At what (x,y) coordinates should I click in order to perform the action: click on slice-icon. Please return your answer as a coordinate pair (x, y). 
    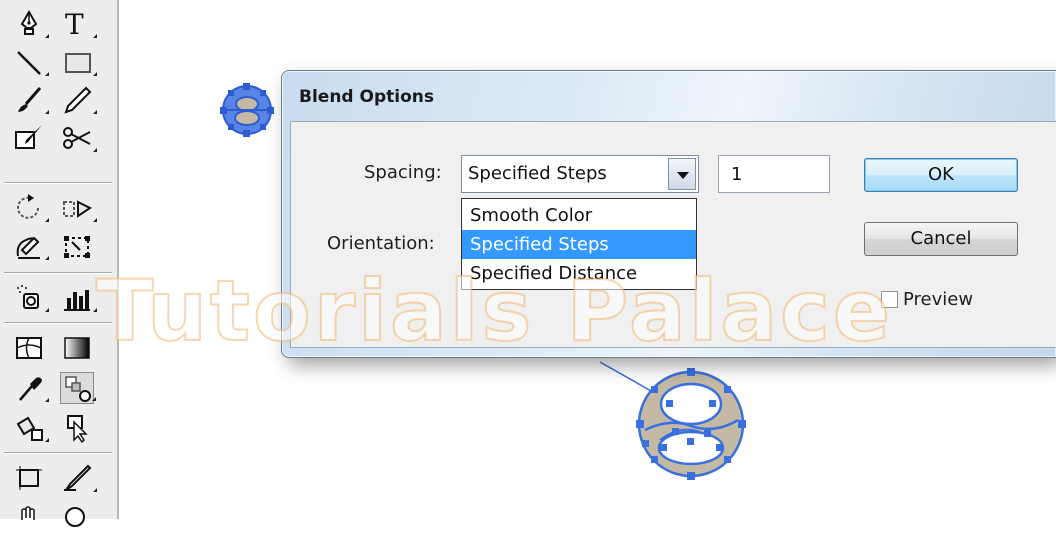
    Looking at the image, I should click on (78, 478).